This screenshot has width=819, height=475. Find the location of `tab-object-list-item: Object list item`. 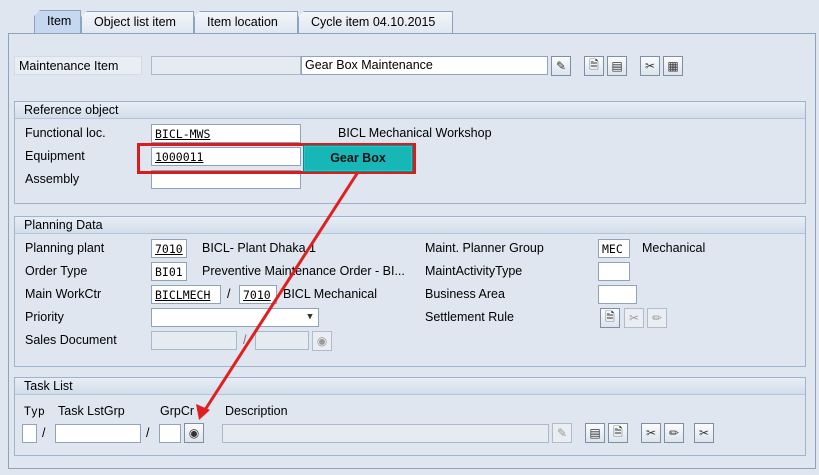

tab-object-list-item: Object list item is located at coordinates (137, 22).